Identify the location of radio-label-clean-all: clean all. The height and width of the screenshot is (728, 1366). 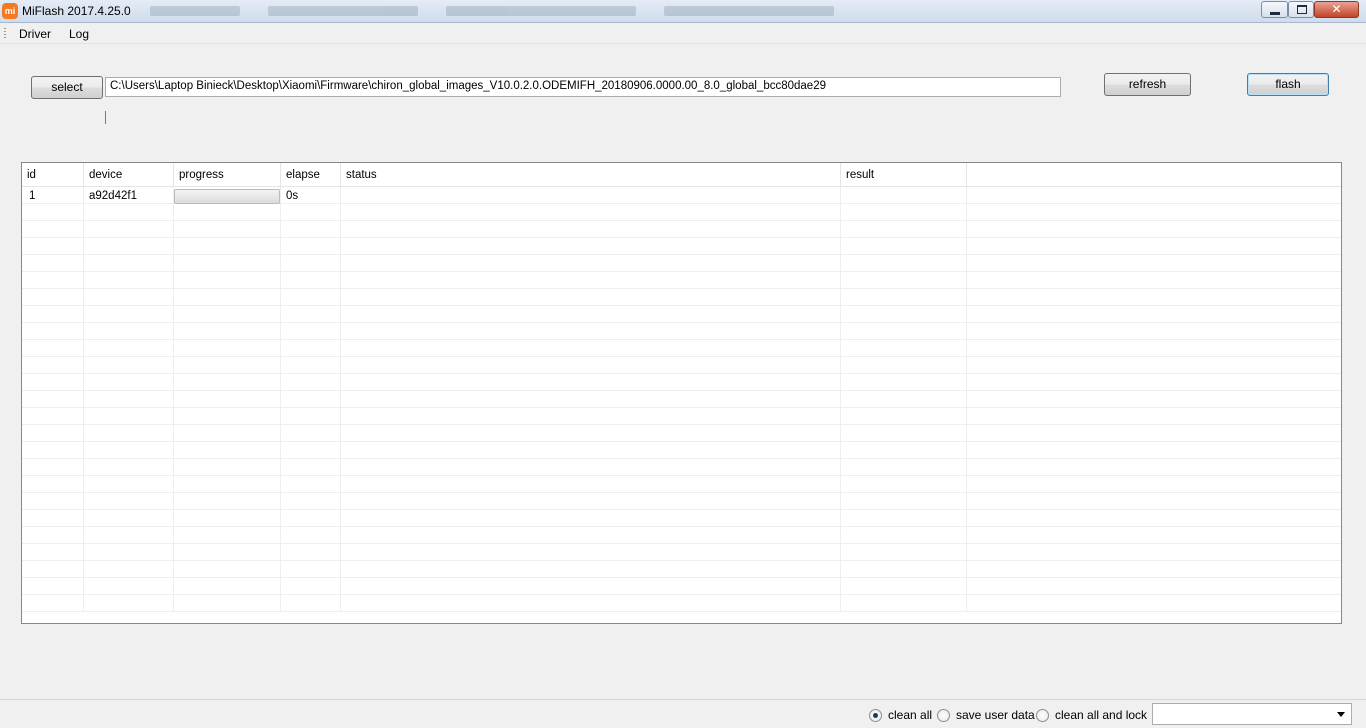
(910, 715).